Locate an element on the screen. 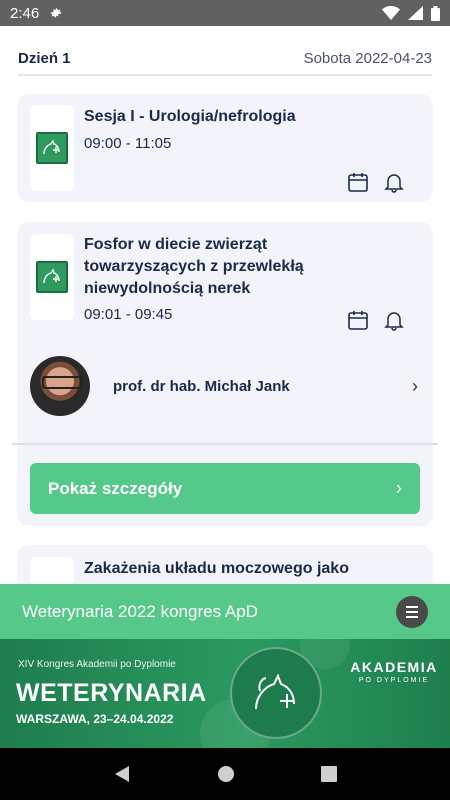 The width and height of the screenshot is (450, 800). settings-gear-icon is located at coordinates (56, 13).